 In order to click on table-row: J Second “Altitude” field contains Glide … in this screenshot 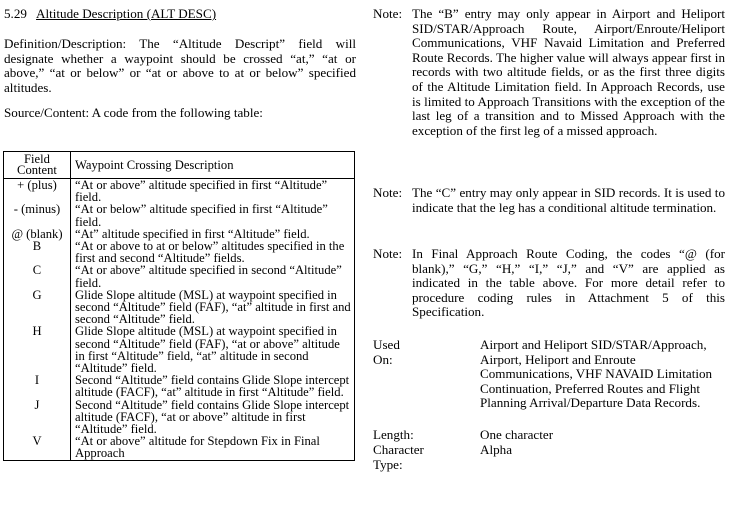, I will do `click(179, 417)`.